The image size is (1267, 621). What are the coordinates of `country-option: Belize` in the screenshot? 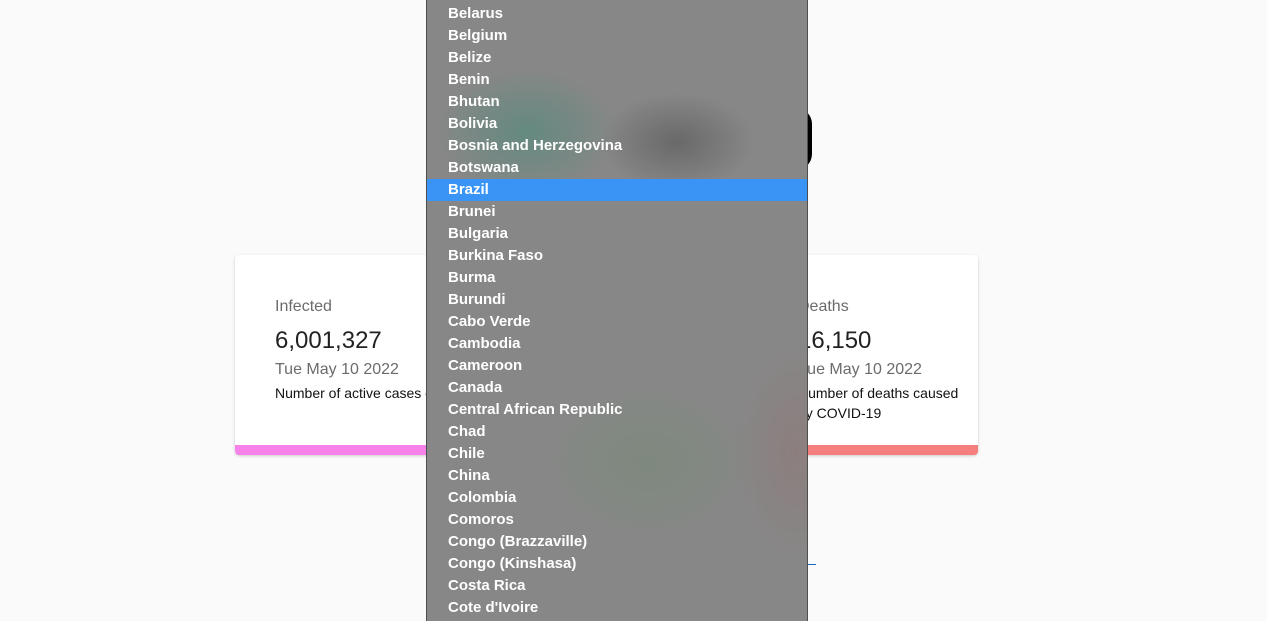 It's located at (617, 58).